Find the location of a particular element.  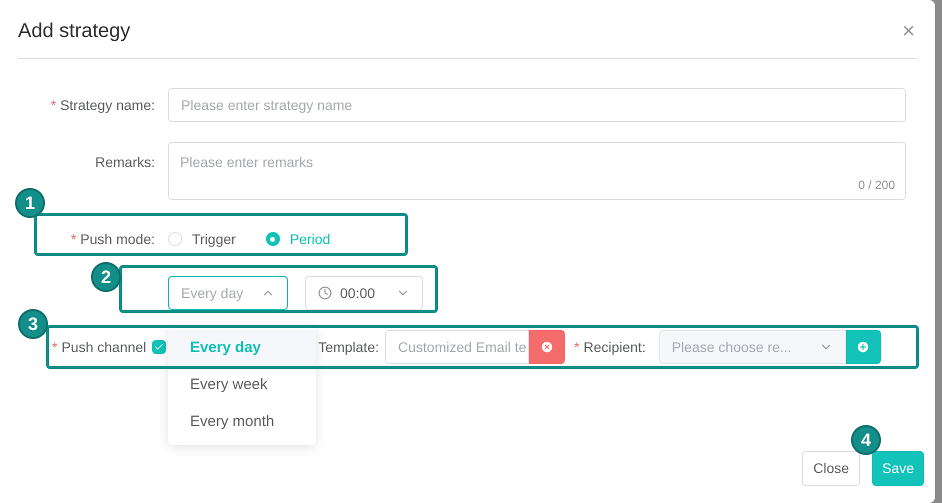

dropdown-option: Every day is located at coordinates (242, 348).